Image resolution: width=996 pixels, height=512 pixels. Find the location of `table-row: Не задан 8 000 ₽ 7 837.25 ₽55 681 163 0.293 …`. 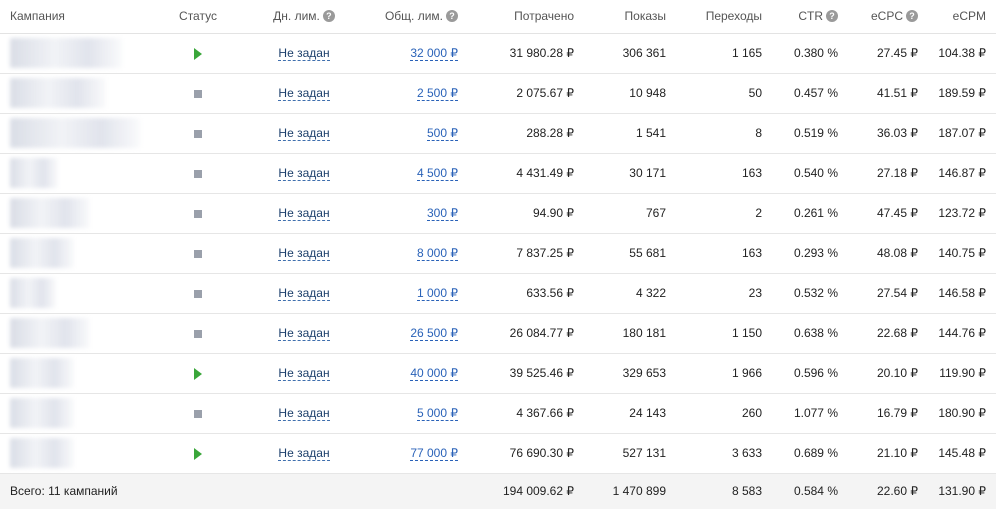

table-row: Не задан 8 000 ₽ 7 837.25 ₽55 681 163 0.293 … is located at coordinates (498, 253).